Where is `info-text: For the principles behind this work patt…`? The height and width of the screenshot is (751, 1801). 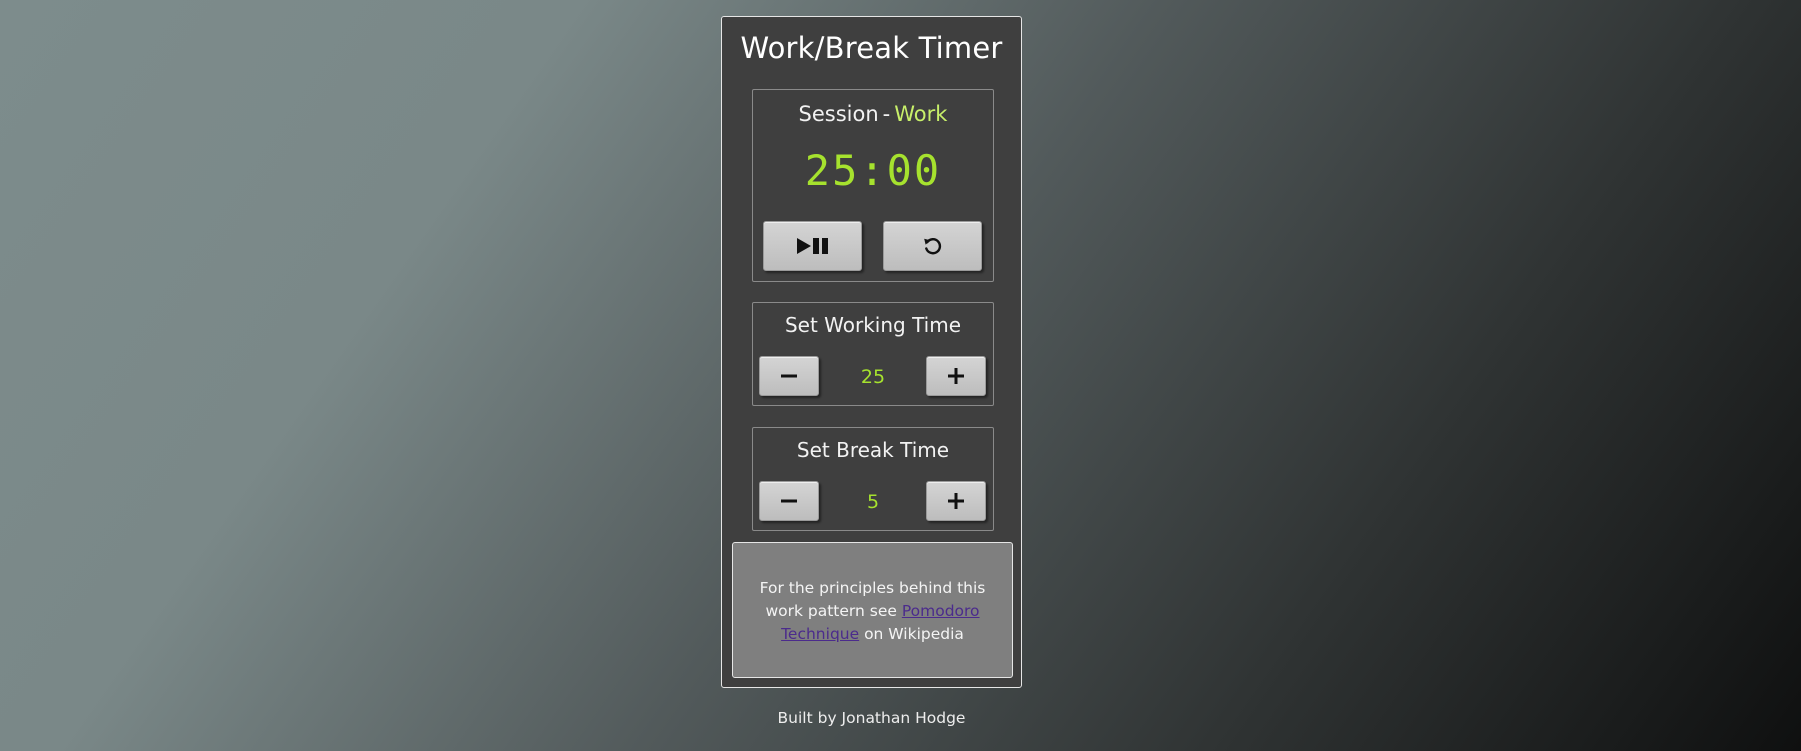
info-text: For the principles behind this work patt… is located at coordinates (872, 611).